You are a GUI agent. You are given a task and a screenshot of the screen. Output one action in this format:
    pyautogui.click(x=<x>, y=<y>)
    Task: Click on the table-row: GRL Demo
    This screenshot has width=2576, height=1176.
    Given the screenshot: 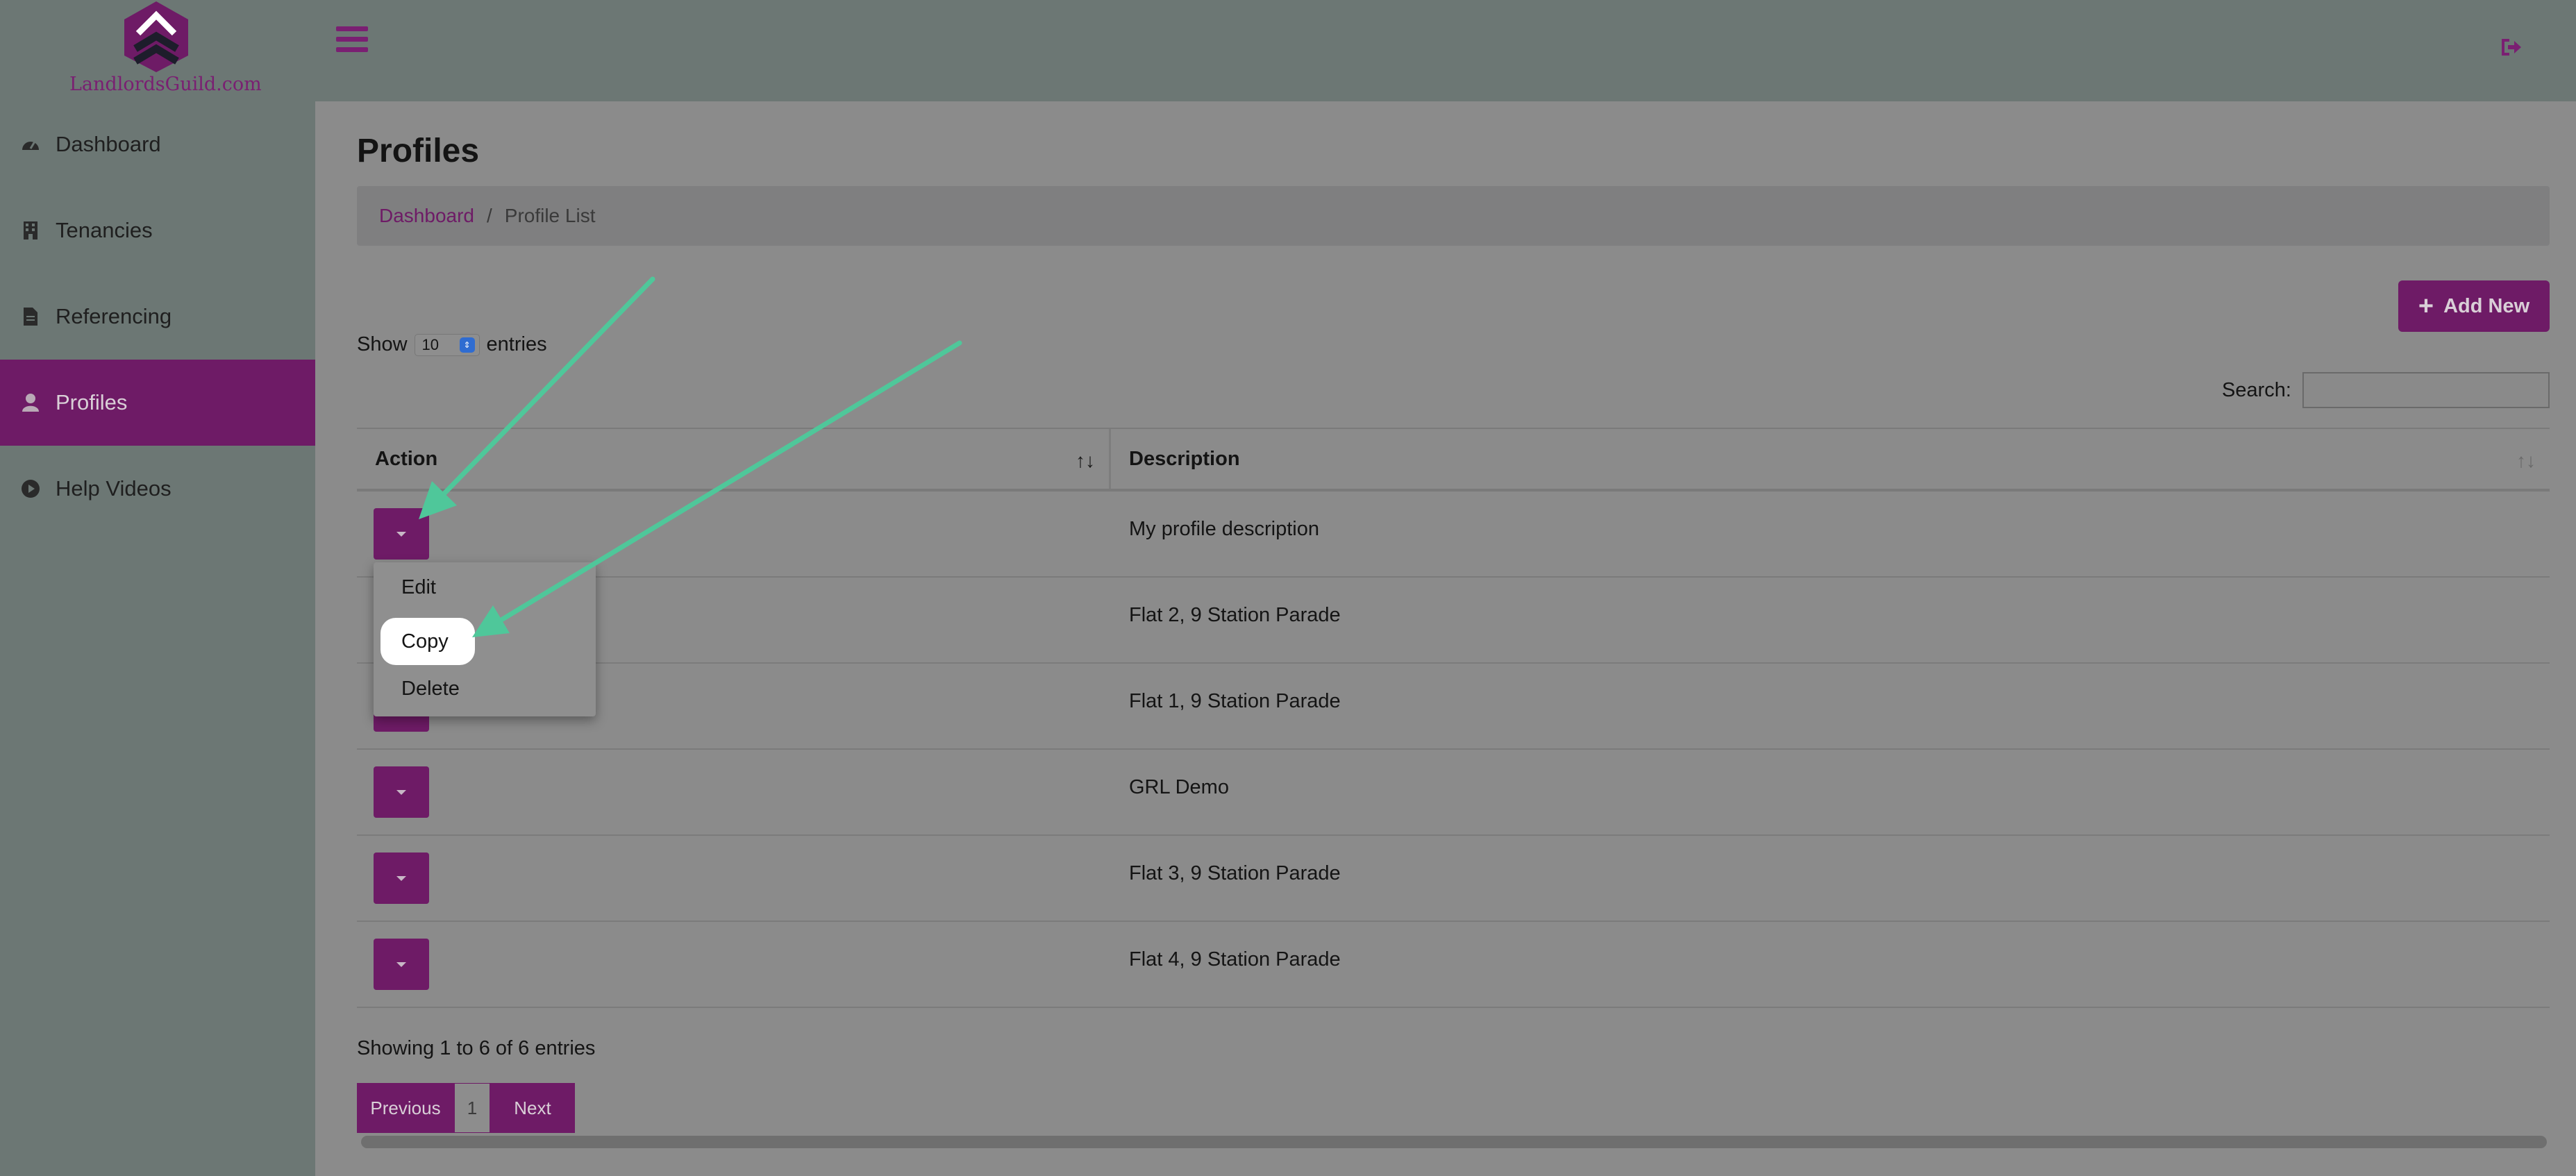 What is the action you would take?
    pyautogui.click(x=1453, y=793)
    